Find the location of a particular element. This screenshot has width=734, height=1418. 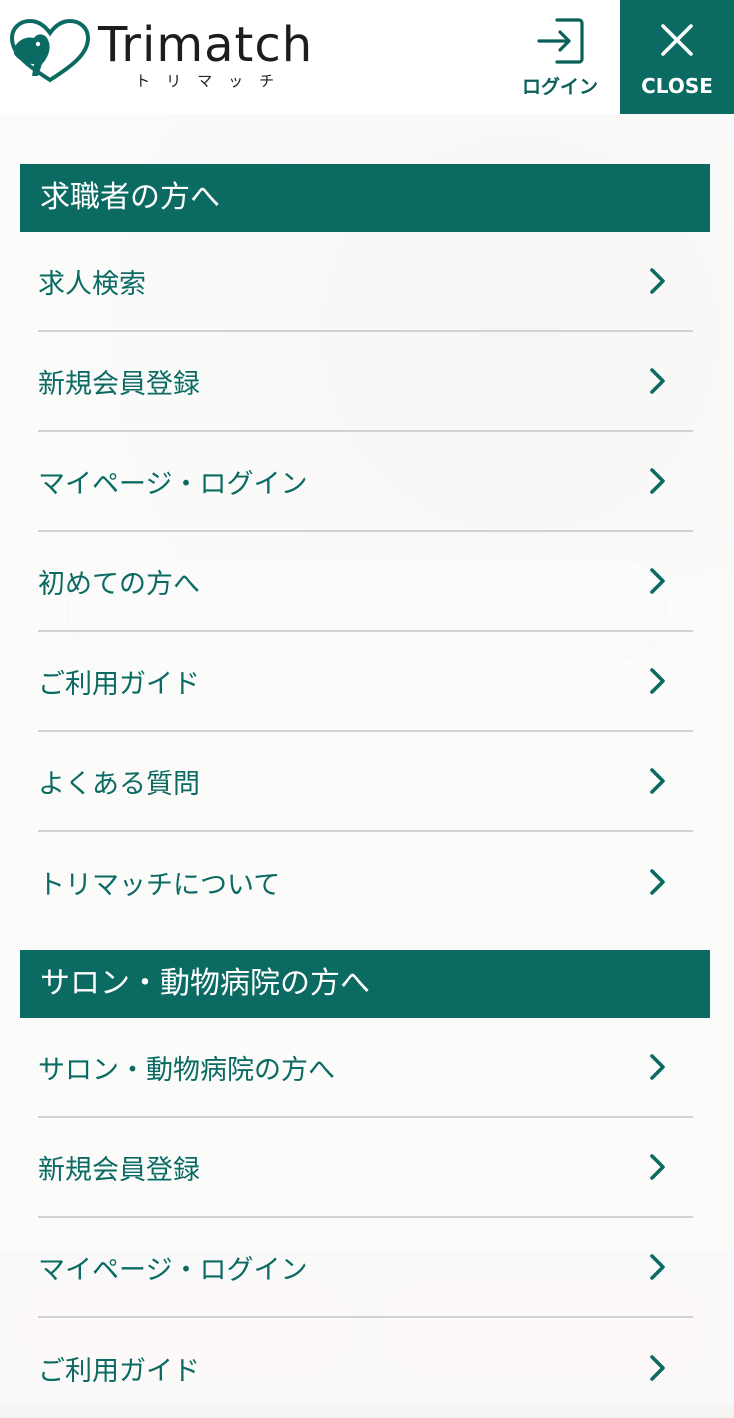

menu-item-label: サロン・動物病院の方へ is located at coordinates (186, 1070).